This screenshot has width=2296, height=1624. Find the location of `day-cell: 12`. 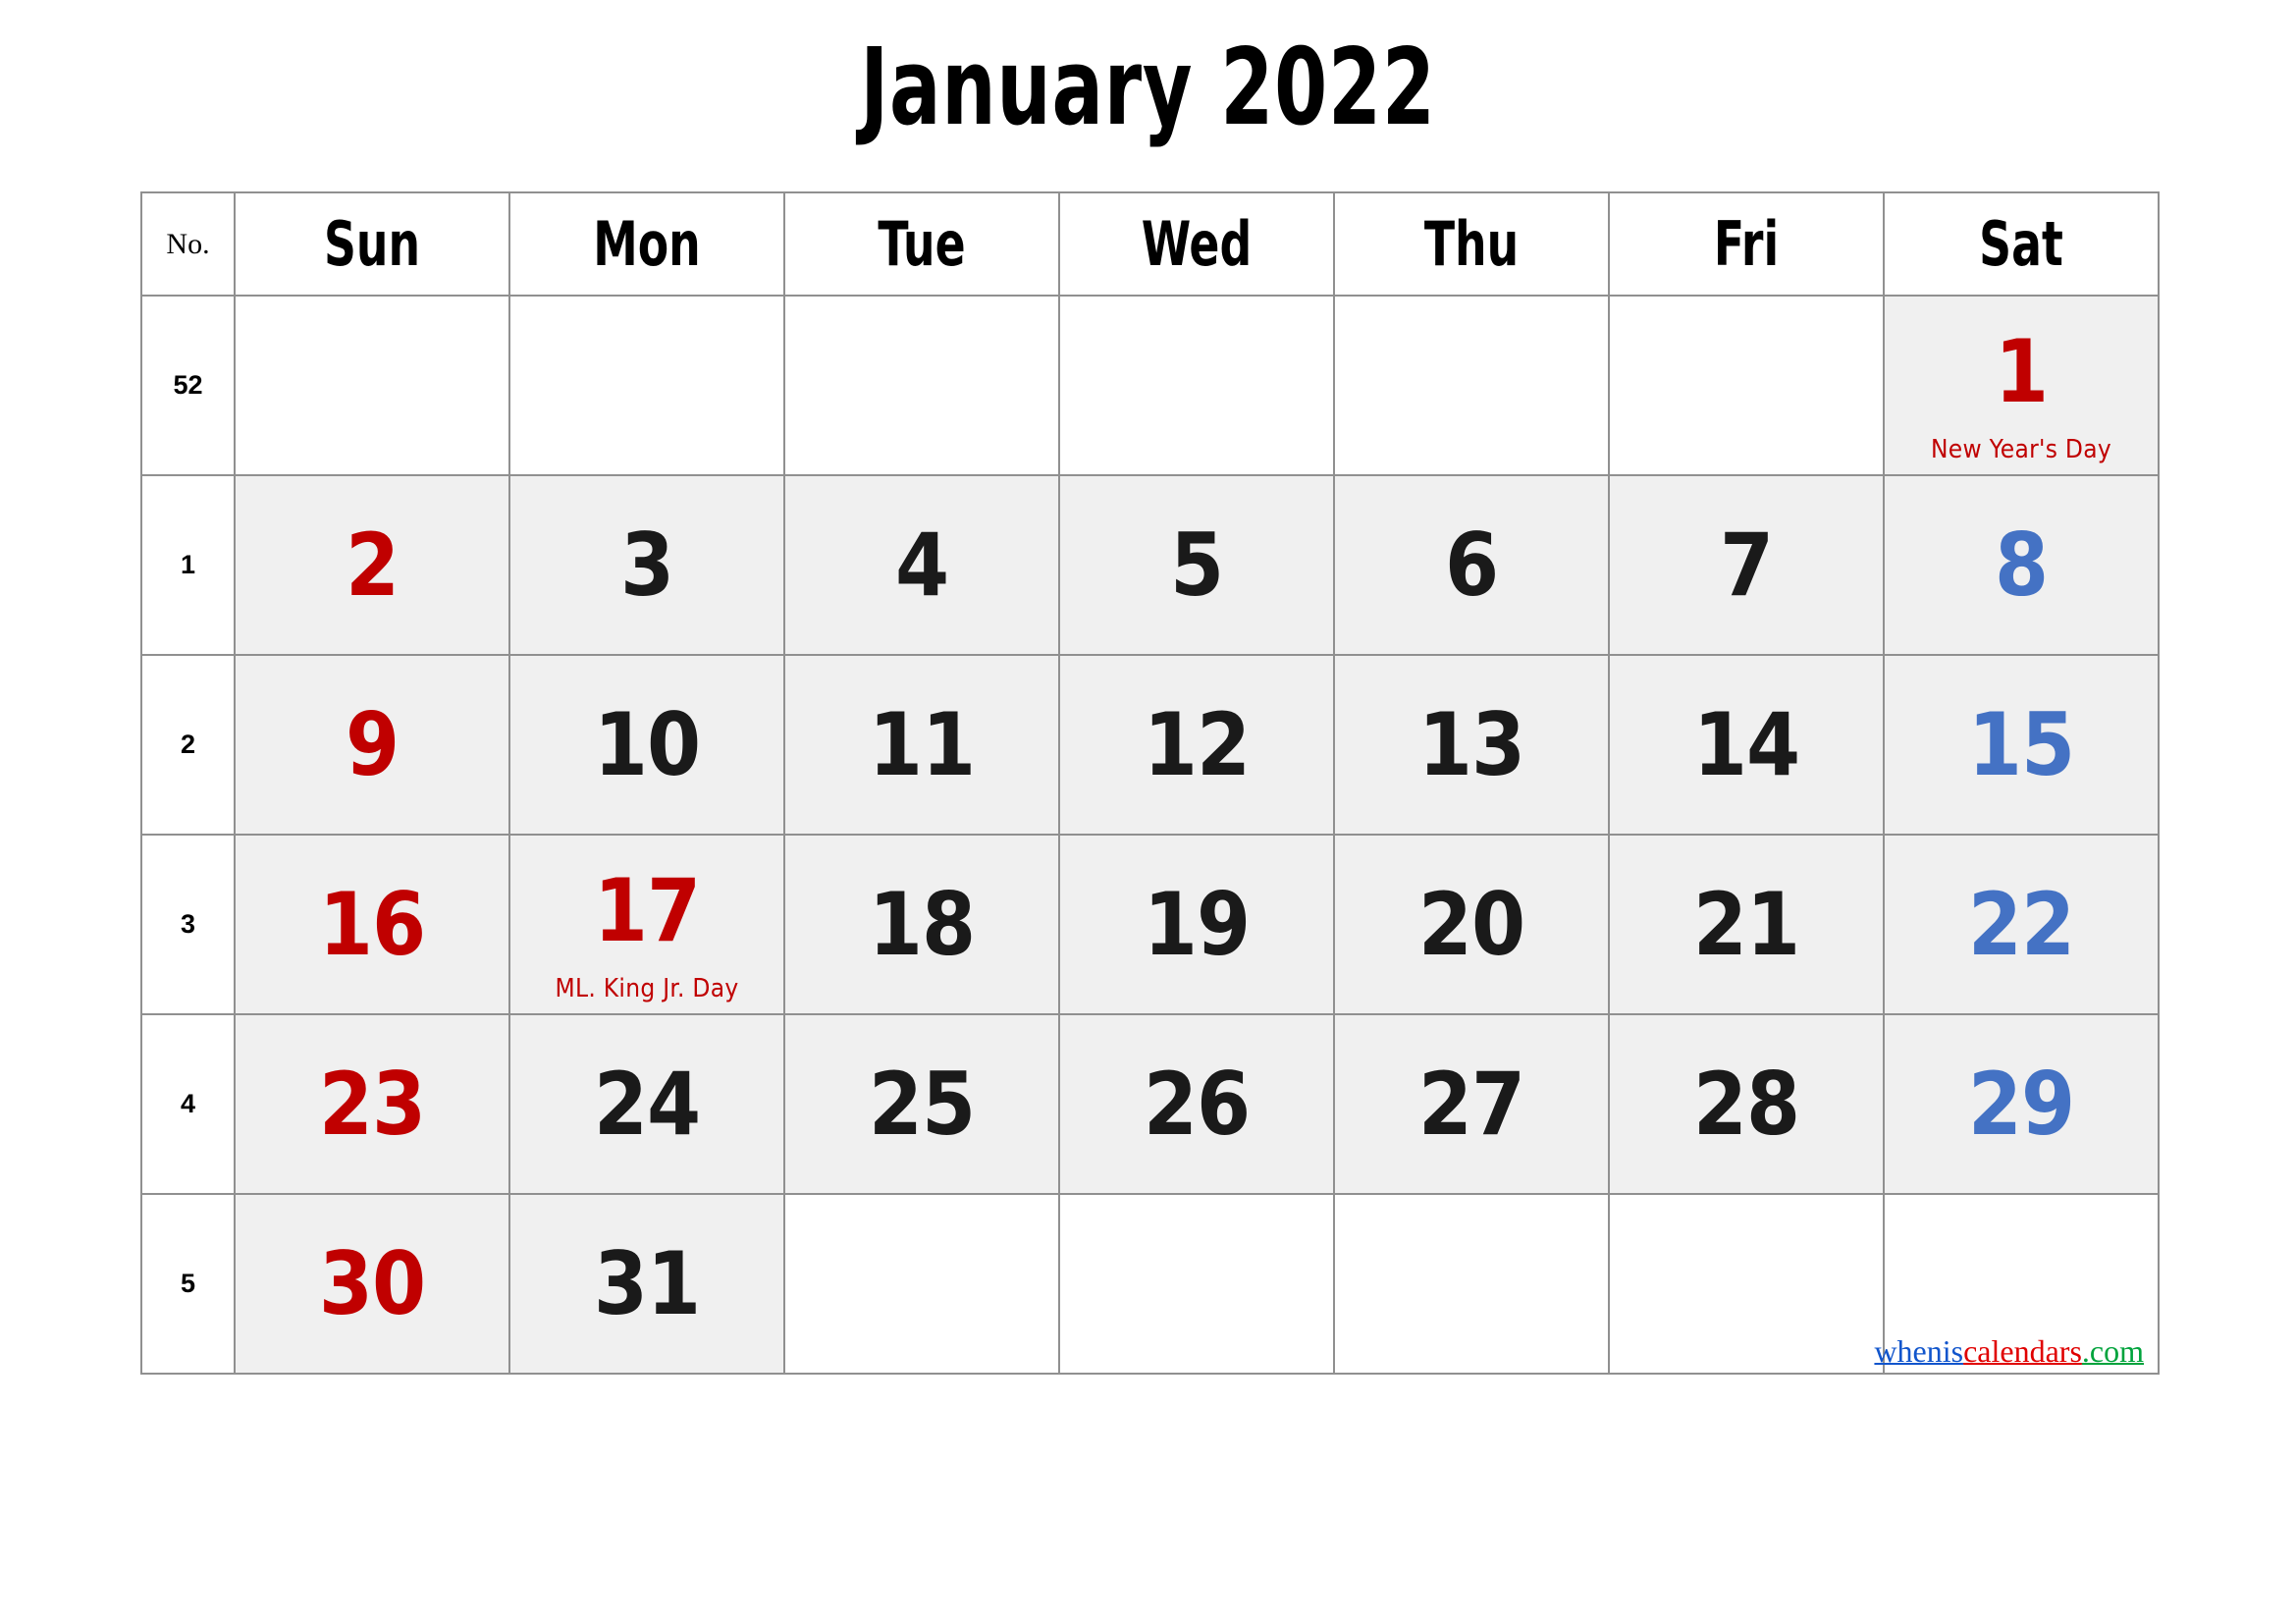

day-cell: 12 is located at coordinates (1196, 745).